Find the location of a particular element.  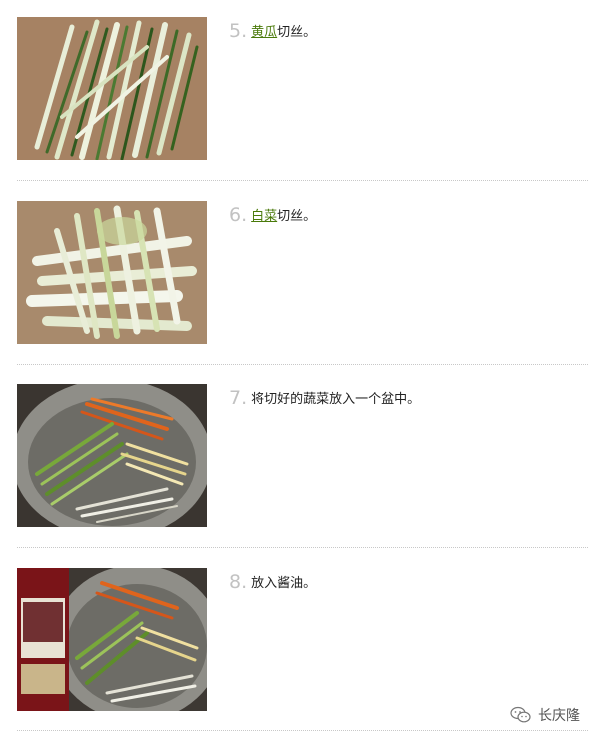

step-number: 7. is located at coordinates (238, 398).